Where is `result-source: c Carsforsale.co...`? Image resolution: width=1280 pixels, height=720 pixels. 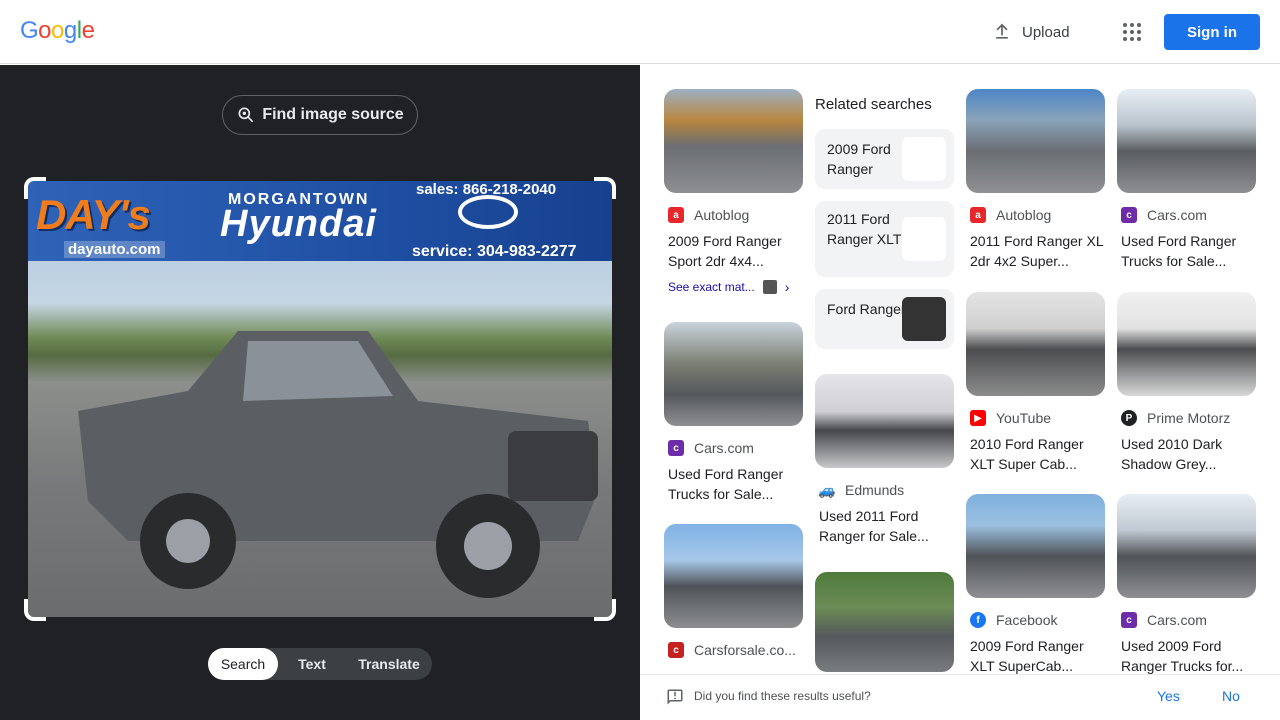
result-source: c Carsforsale.co... is located at coordinates (735, 650).